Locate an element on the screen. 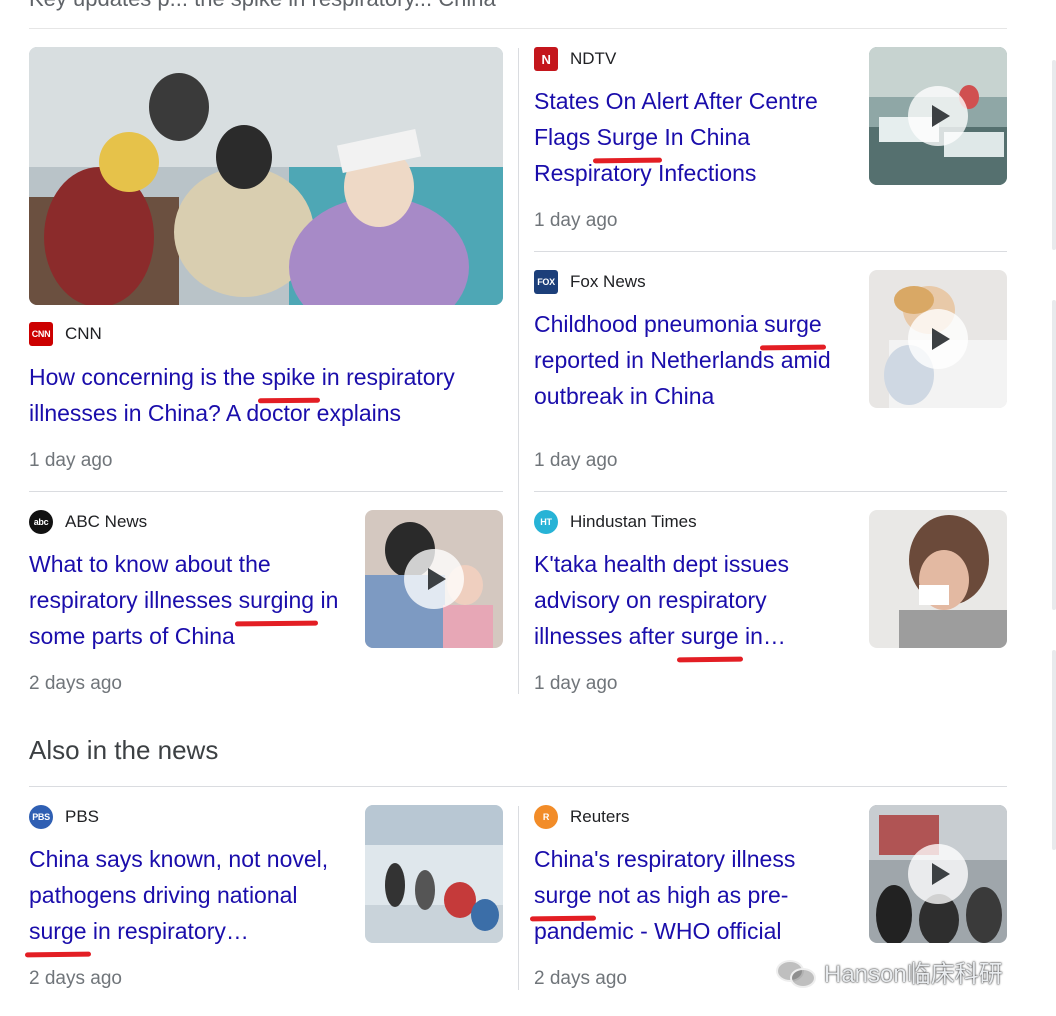 This screenshot has height=1016, width=1056. article-source: N NDTV is located at coordinates (575, 59).